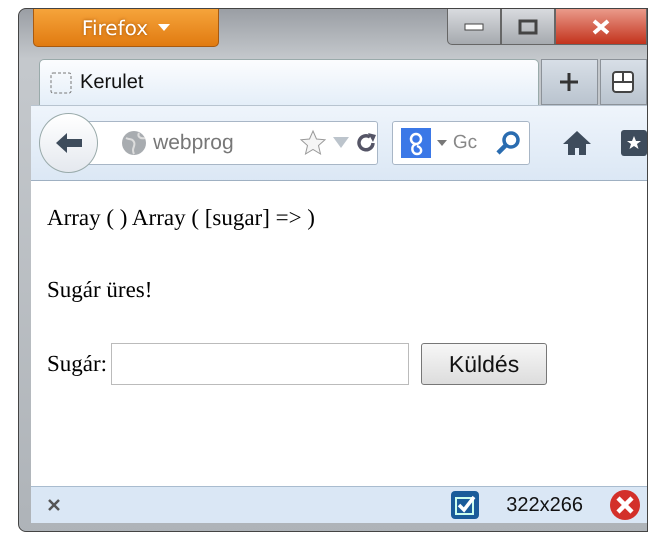 The image size is (648, 536). Describe the element at coordinates (507, 143) in the screenshot. I see `search-icon` at that location.